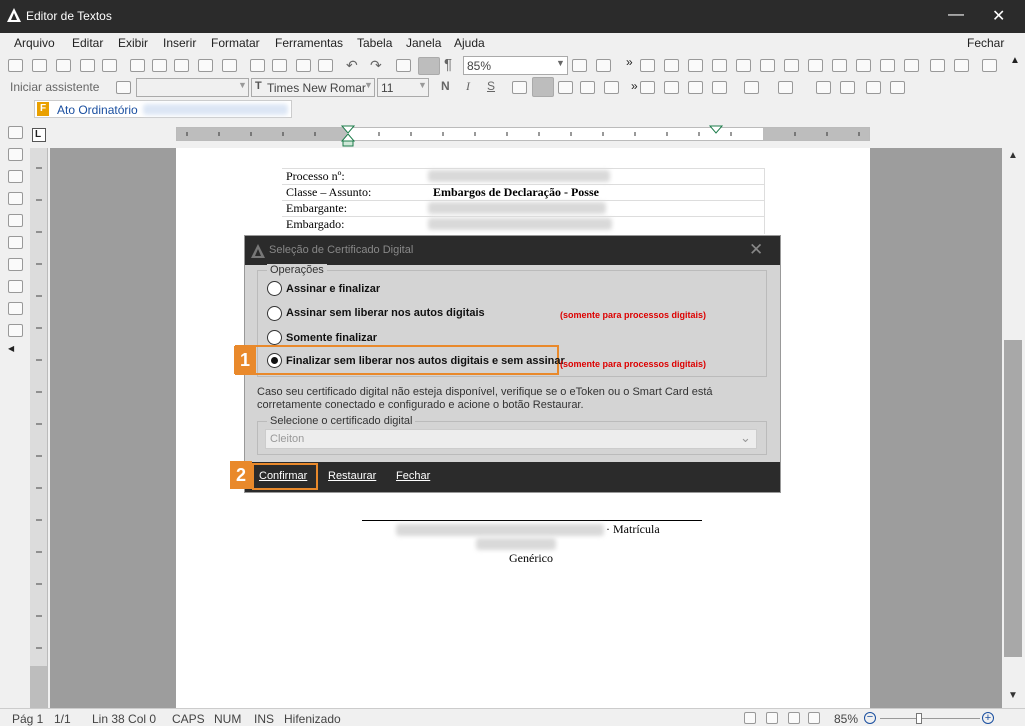 Image resolution: width=1025 pixels, height=726 pixels. What do you see at coordinates (515, 65) in the screenshot?
I see `zoom-select: 85% ▼` at bounding box center [515, 65].